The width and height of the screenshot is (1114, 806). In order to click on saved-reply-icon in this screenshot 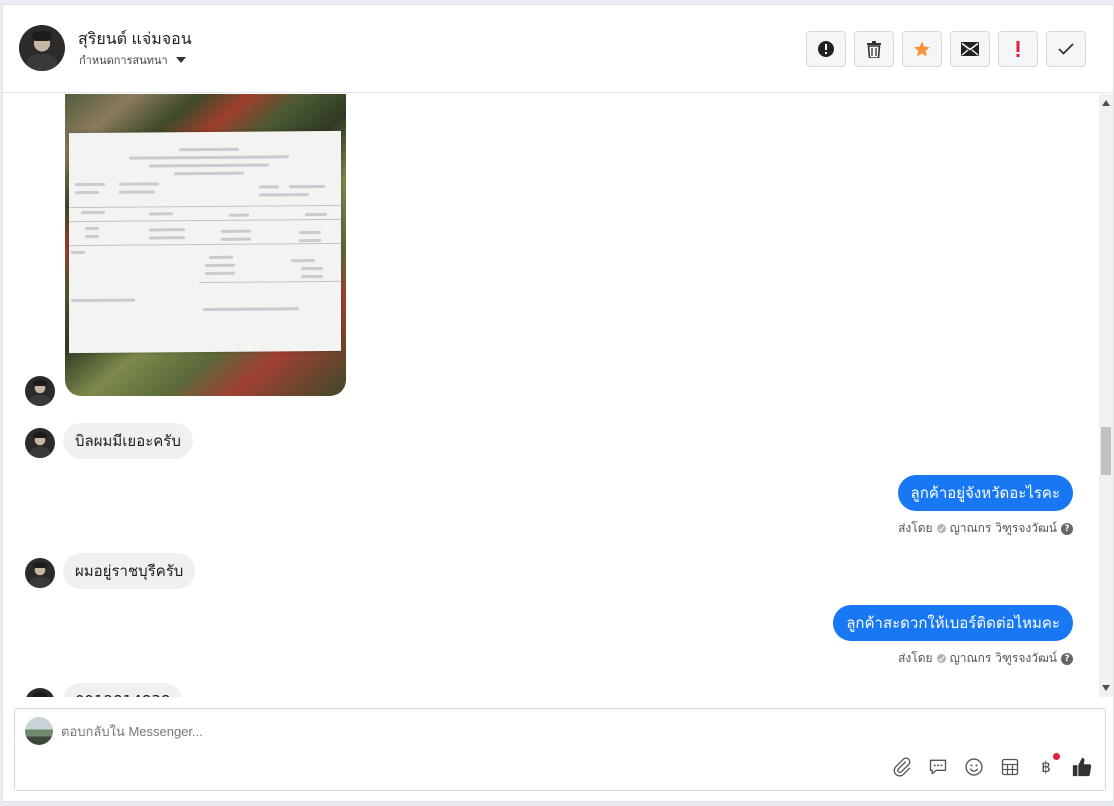, I will do `click(938, 767)`.